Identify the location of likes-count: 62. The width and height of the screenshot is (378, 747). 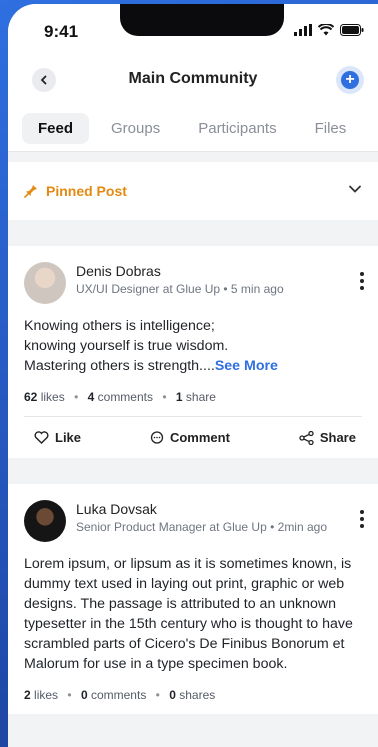
(31, 397).